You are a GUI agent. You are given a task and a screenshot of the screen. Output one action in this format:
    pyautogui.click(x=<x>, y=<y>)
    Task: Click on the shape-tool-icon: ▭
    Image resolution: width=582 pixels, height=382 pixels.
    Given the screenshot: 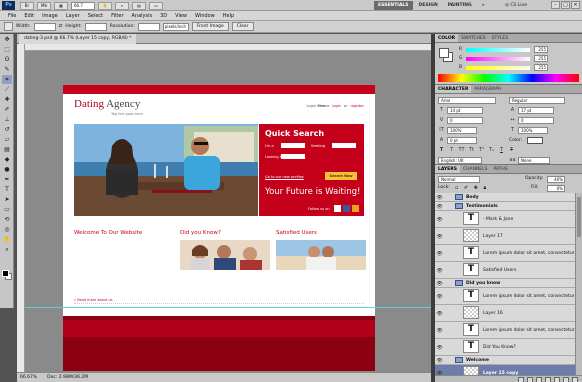 What is the action you would take?
    pyautogui.click(x=7, y=209)
    